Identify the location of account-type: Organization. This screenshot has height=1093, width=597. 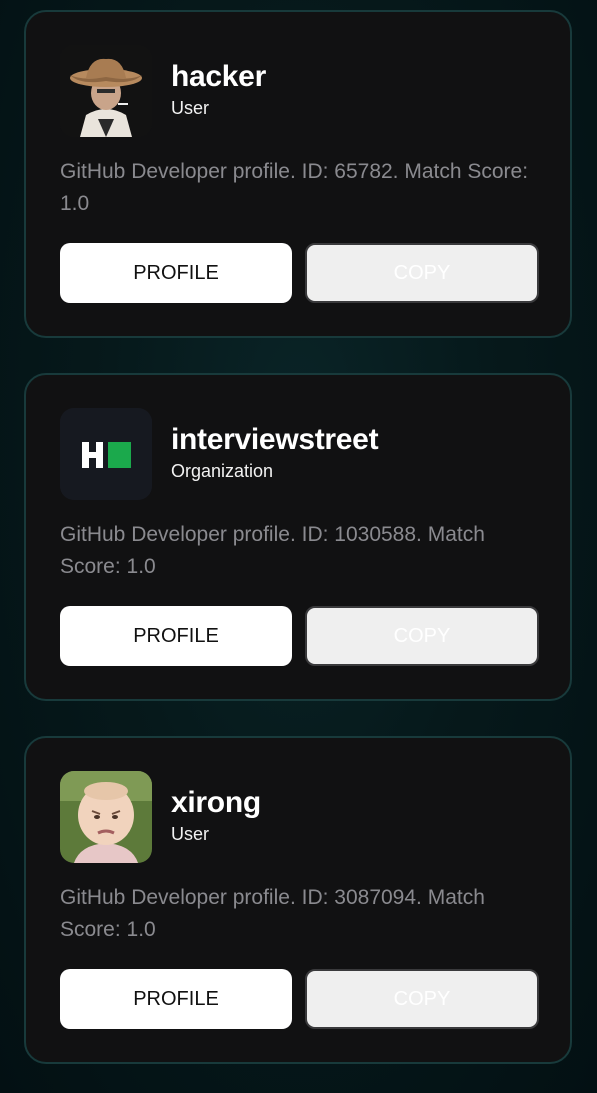
(222, 471).